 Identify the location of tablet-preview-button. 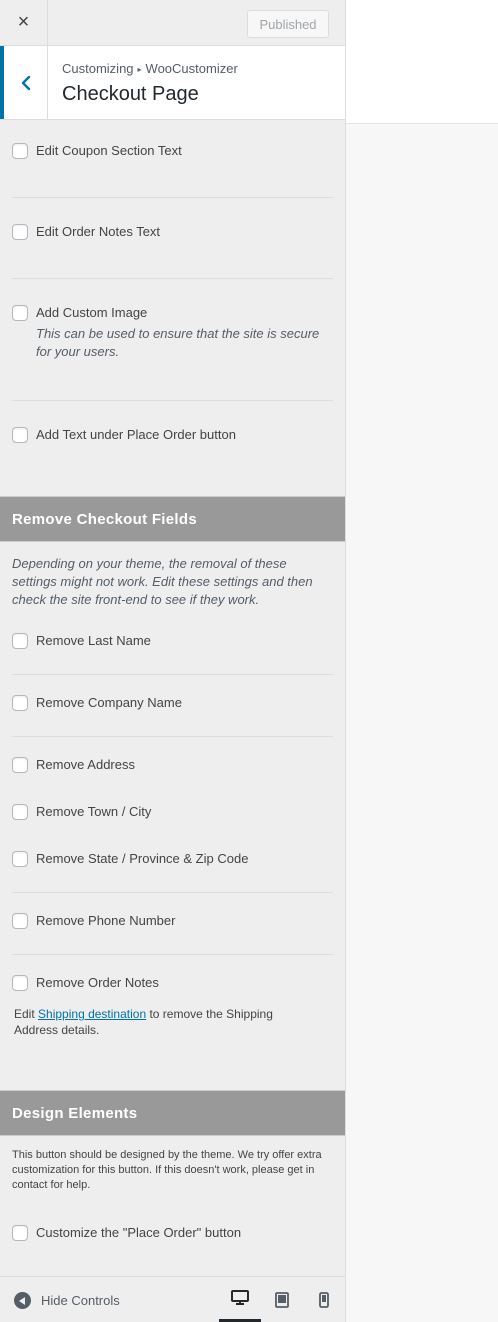
(282, 1299).